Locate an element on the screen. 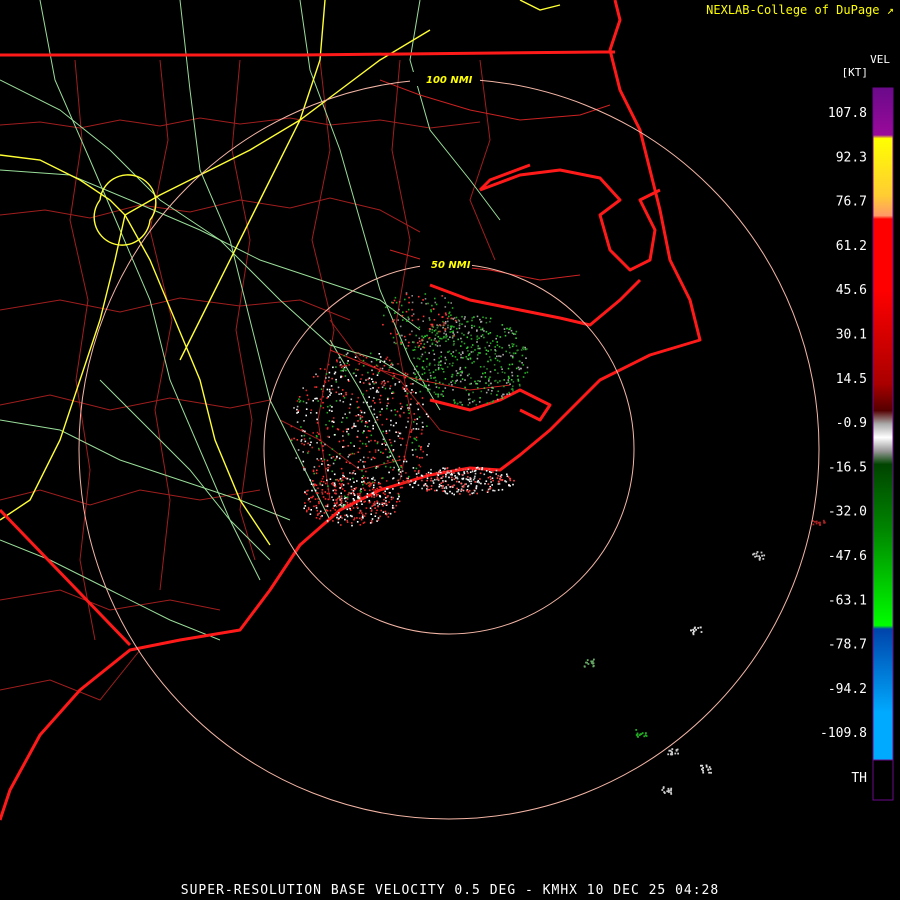  sound-shorelines is located at coordinates (470, 235).